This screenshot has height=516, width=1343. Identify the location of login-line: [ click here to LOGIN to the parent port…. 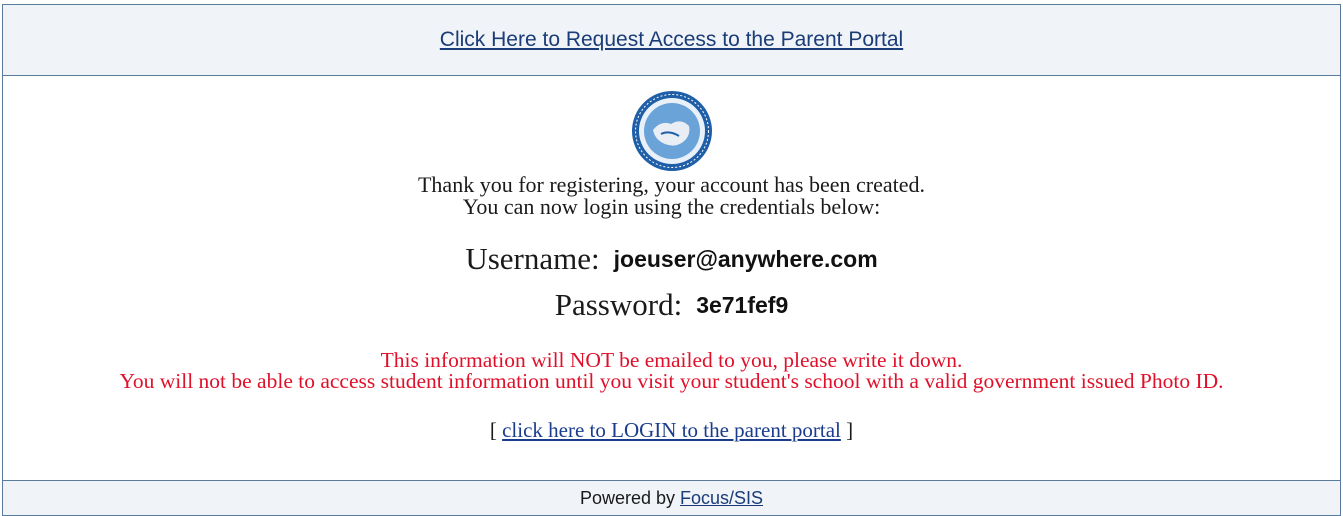
(671, 430).